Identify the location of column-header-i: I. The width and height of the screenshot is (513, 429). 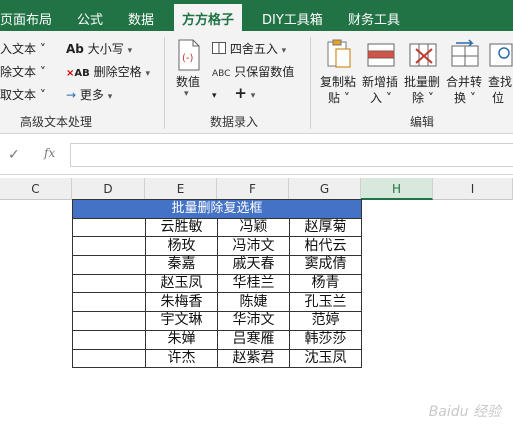
(473, 189).